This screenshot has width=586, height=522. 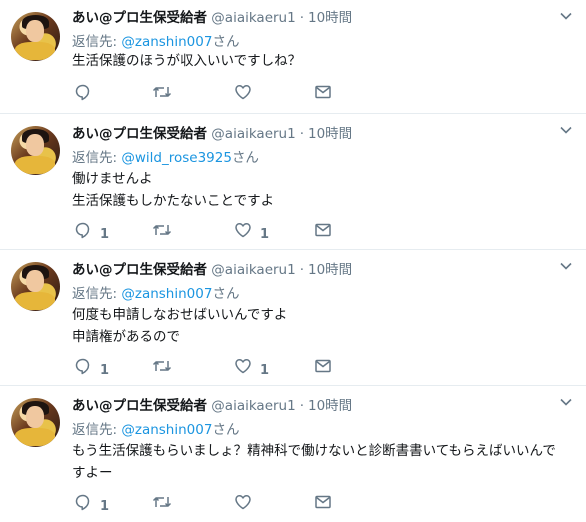 What do you see at coordinates (173, 201) in the screenshot?
I see `tweet-text-line: 生活保護もしかたないことですよ` at bounding box center [173, 201].